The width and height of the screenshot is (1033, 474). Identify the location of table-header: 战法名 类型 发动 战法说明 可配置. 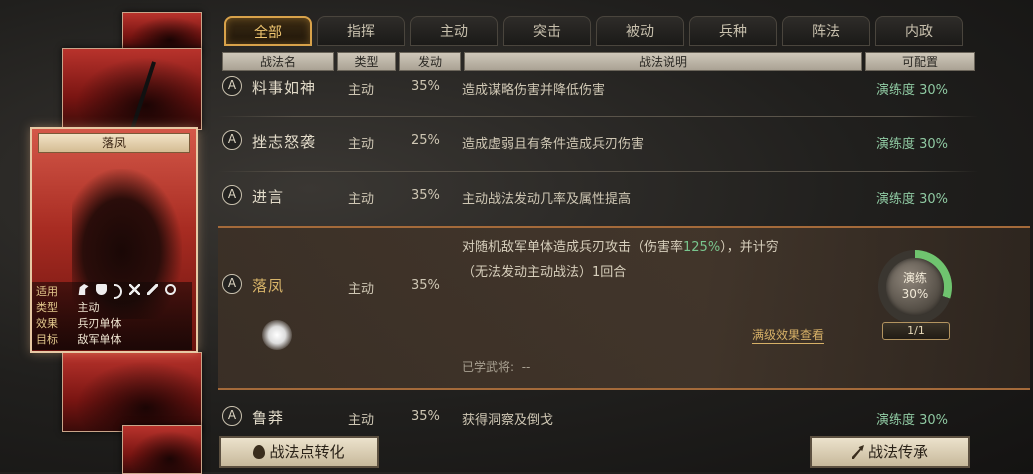
(600, 62).